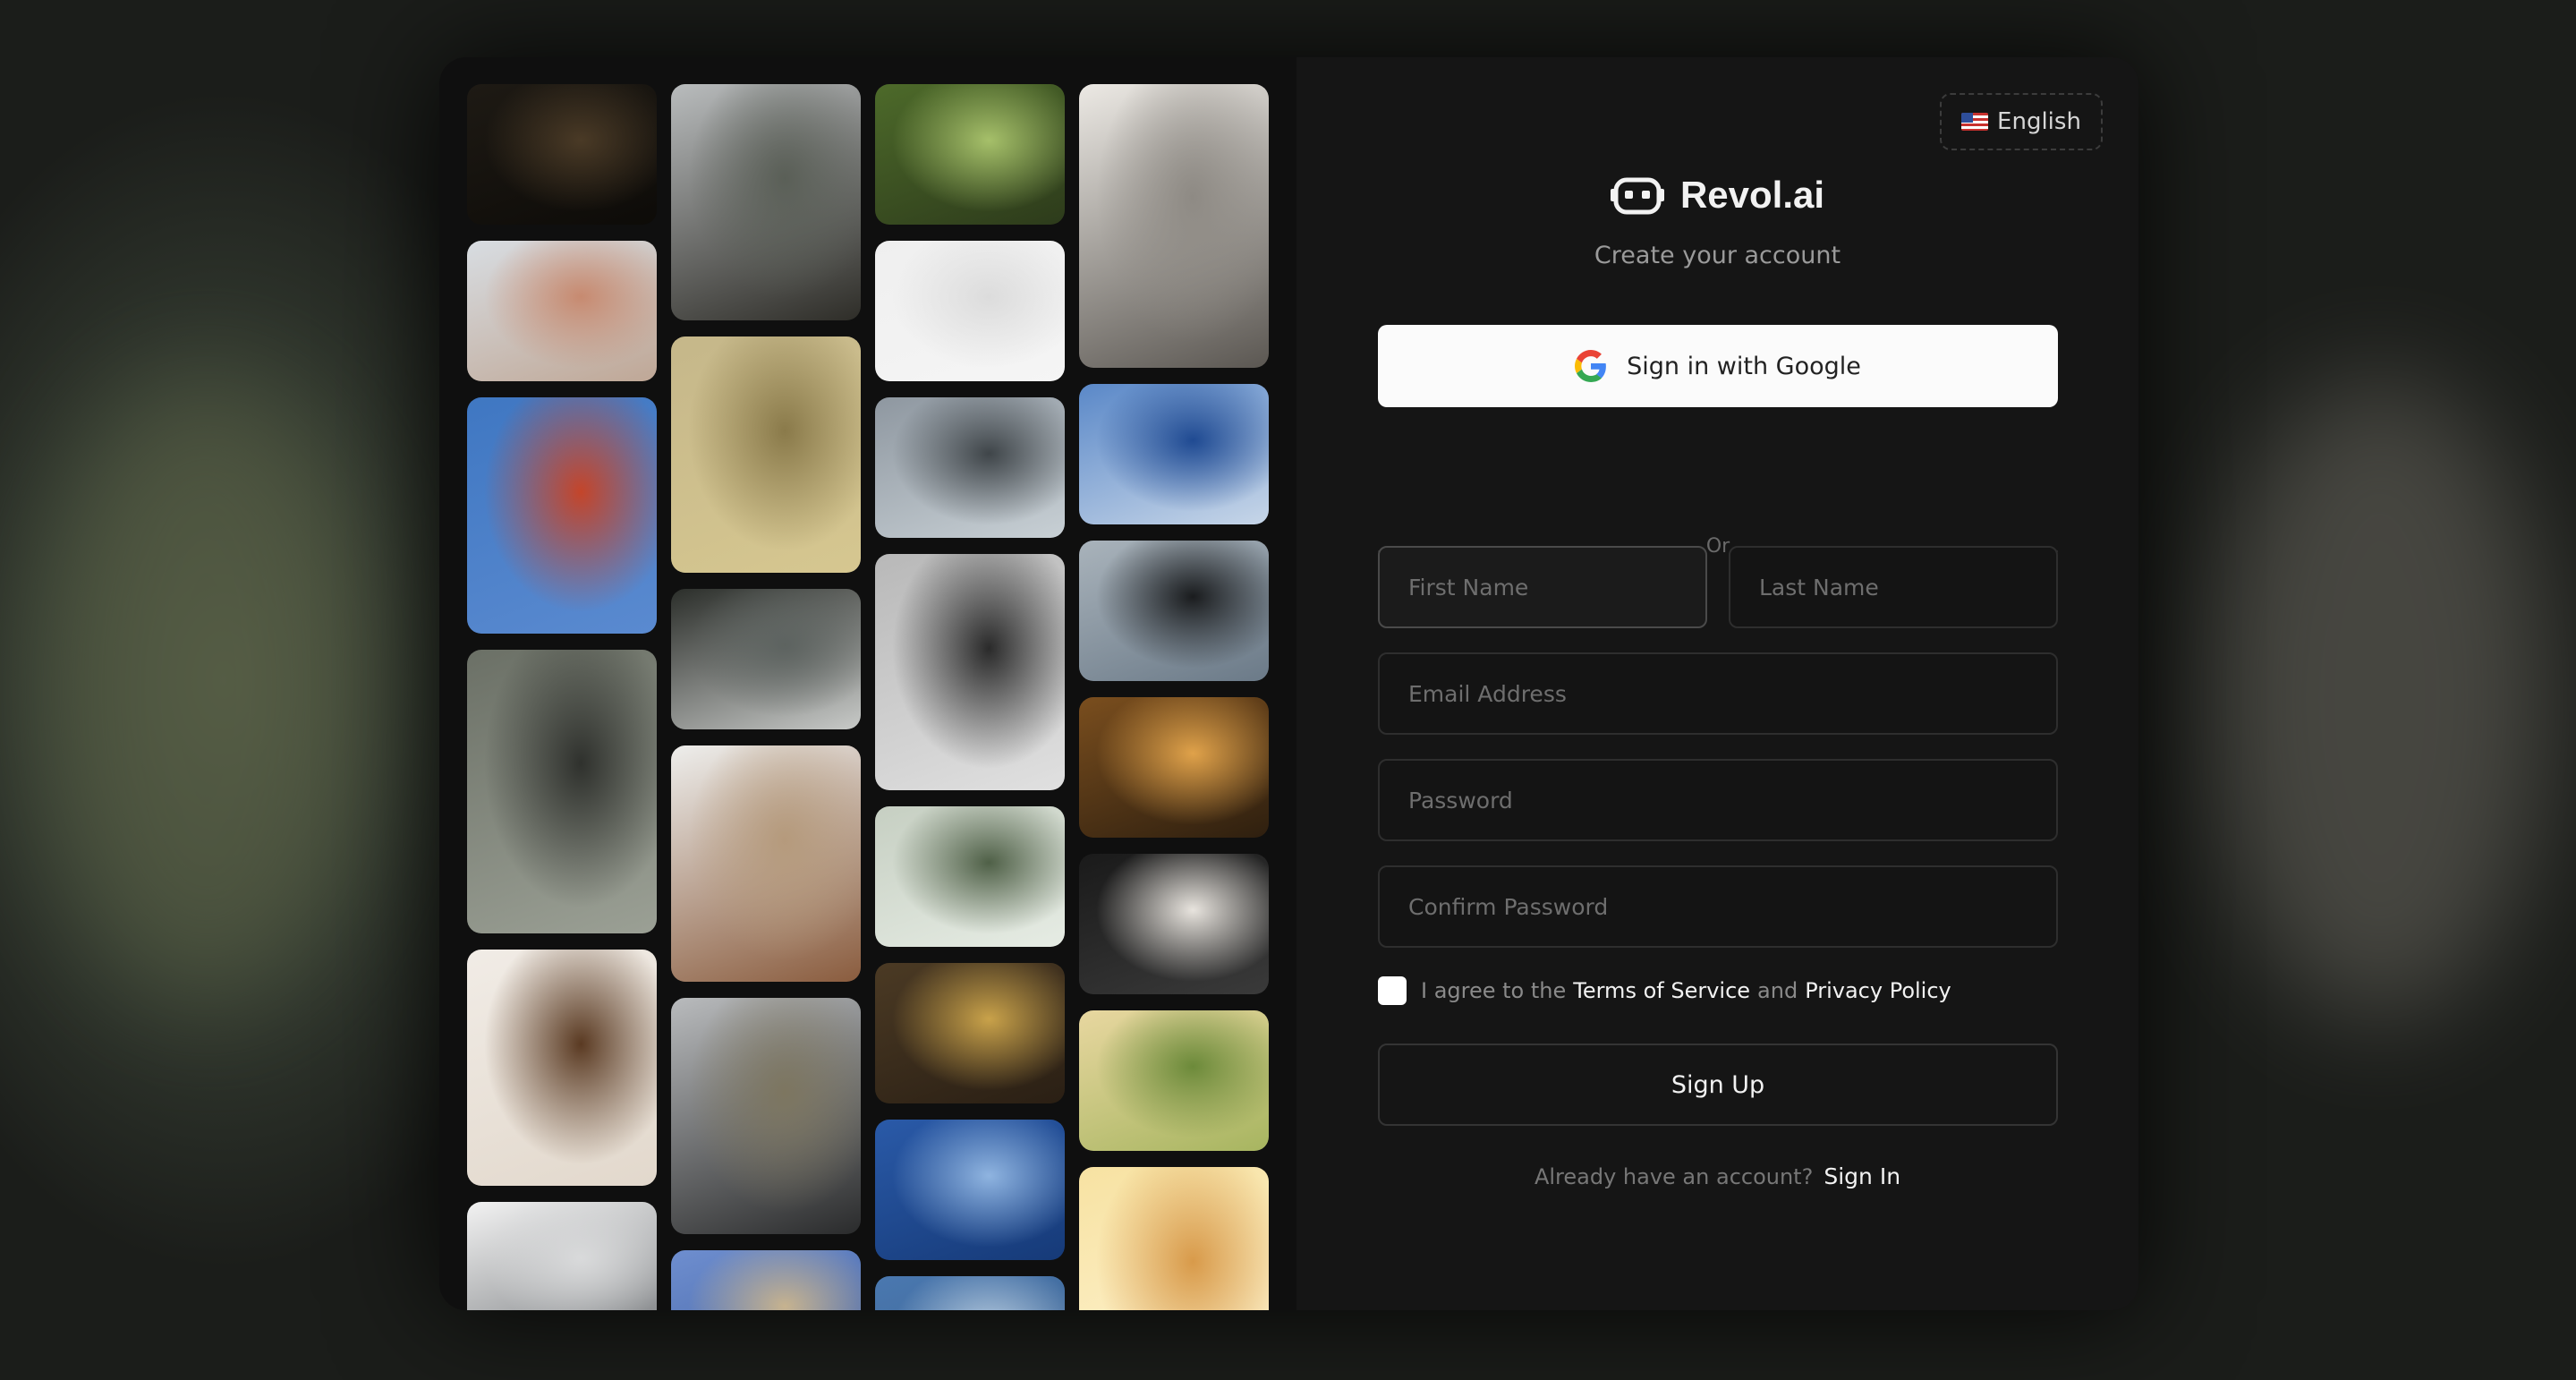 This screenshot has height=1380, width=2576. What do you see at coordinates (1878, 991) in the screenshot?
I see `privacy-policy-link: Privacy Policy` at bounding box center [1878, 991].